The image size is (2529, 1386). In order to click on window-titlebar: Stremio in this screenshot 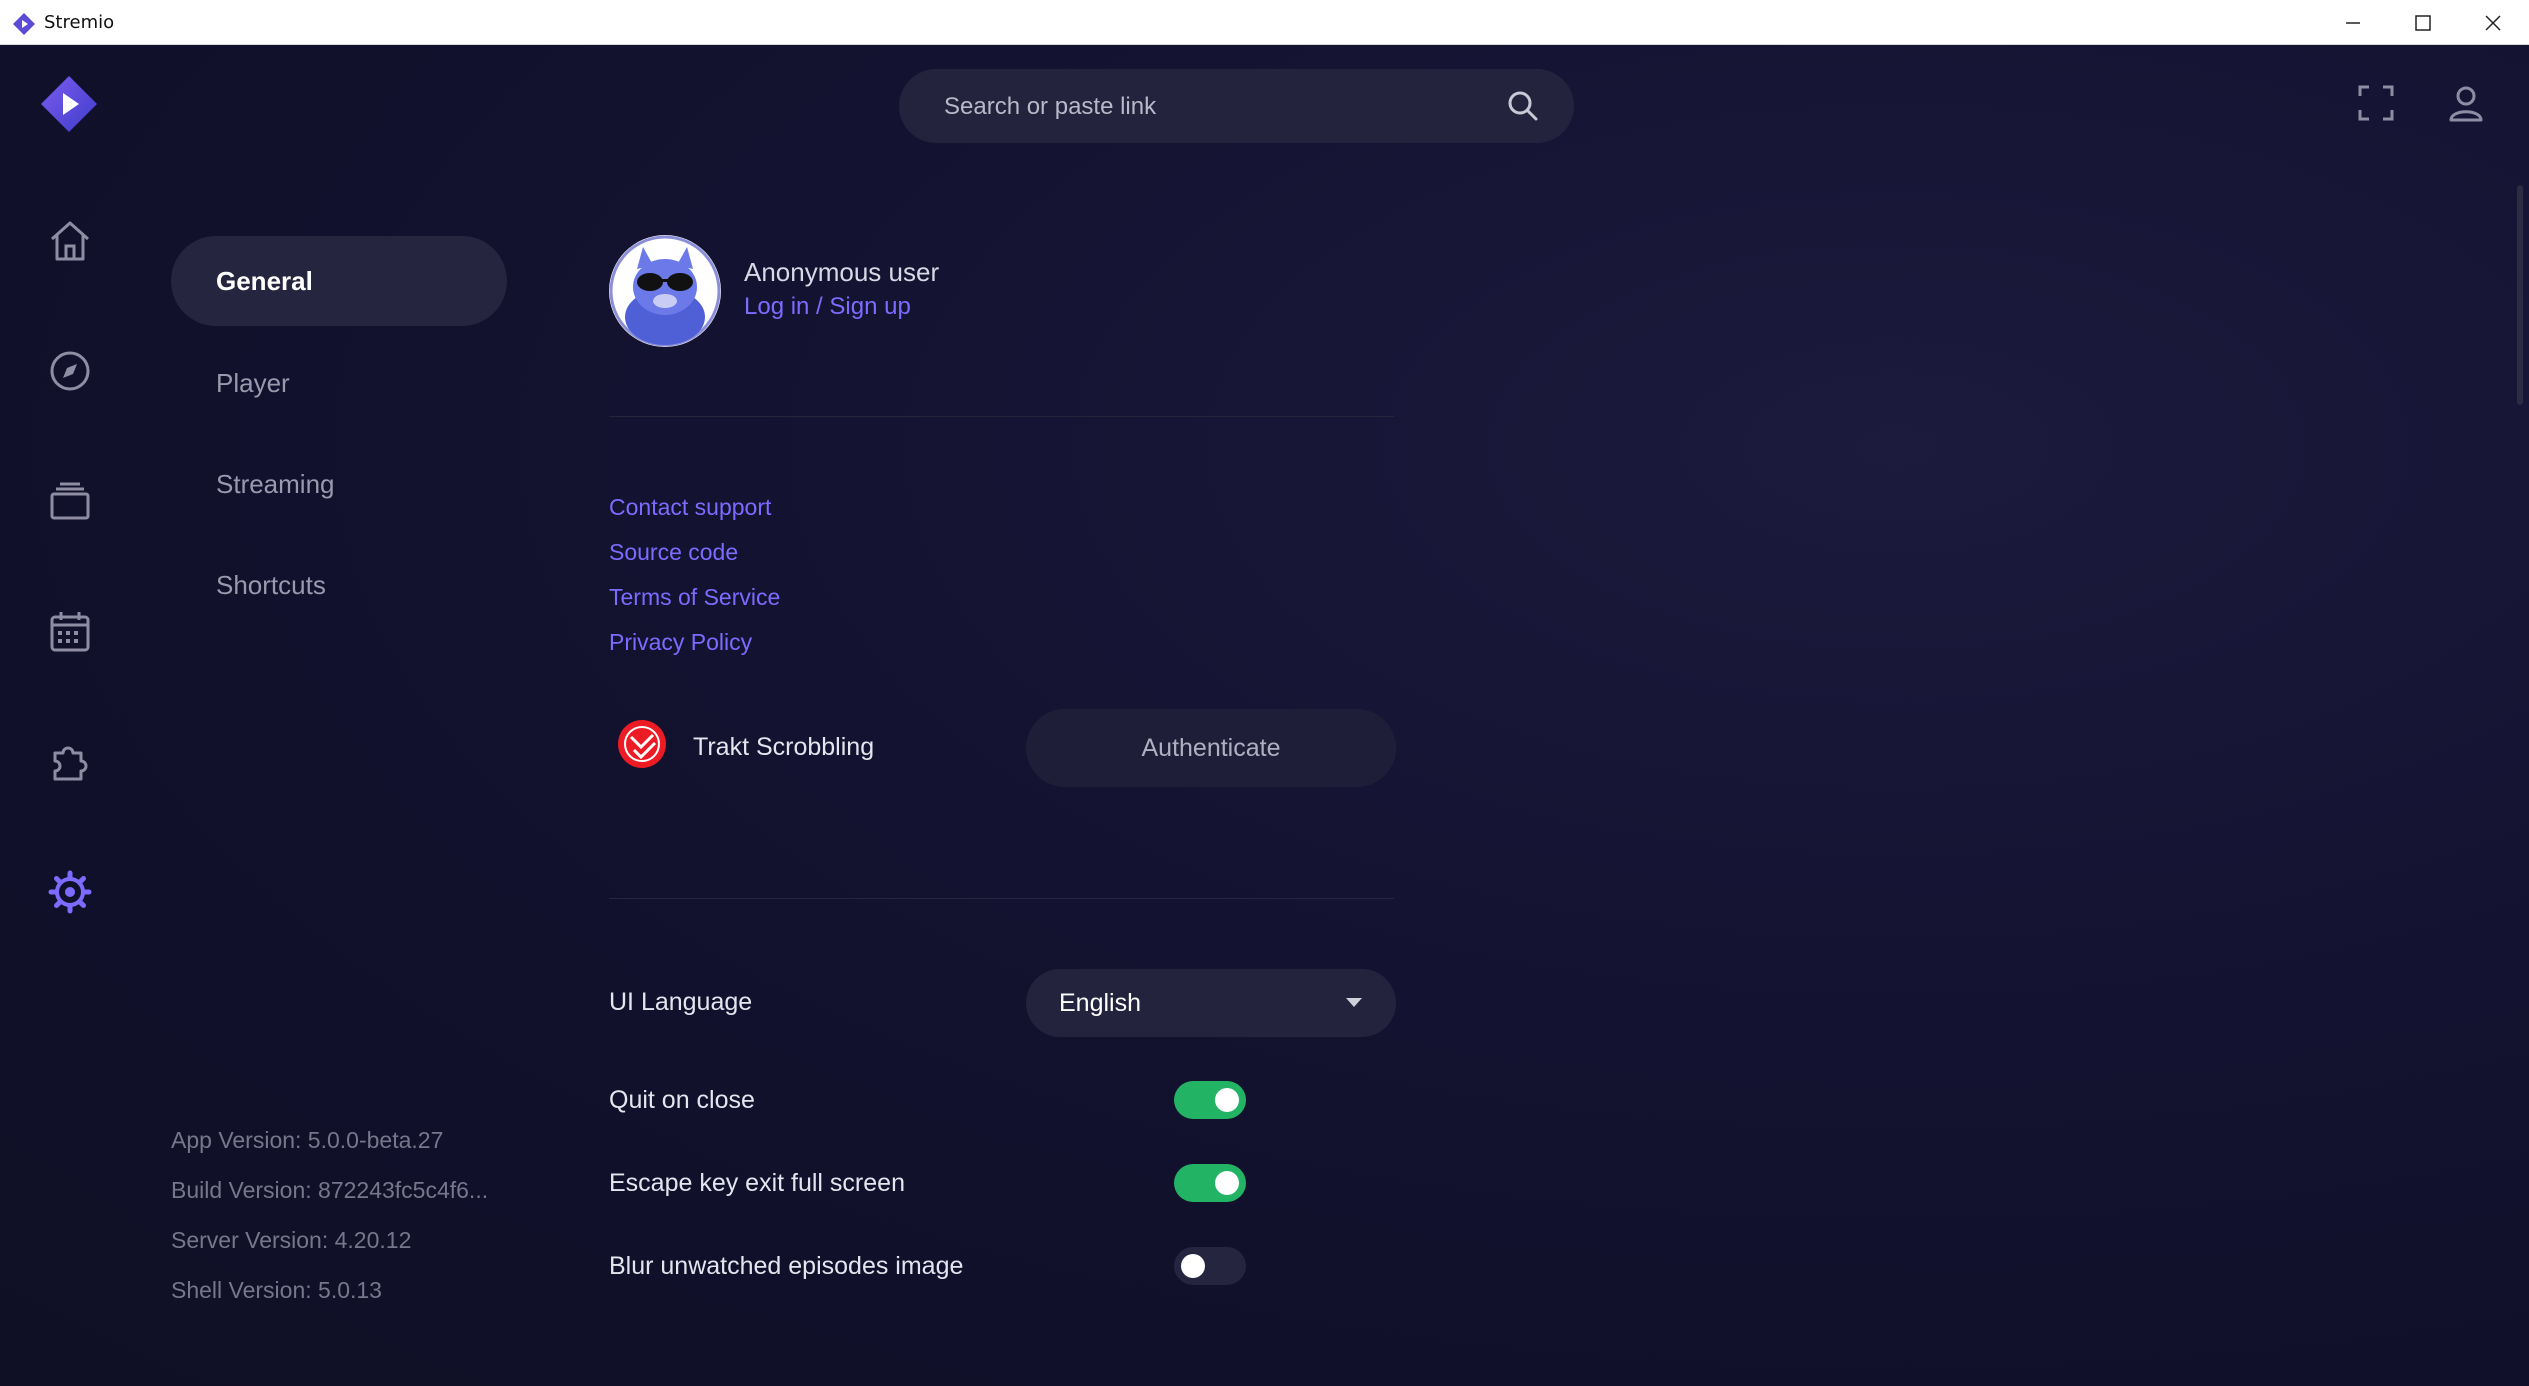, I will do `click(1264, 22)`.